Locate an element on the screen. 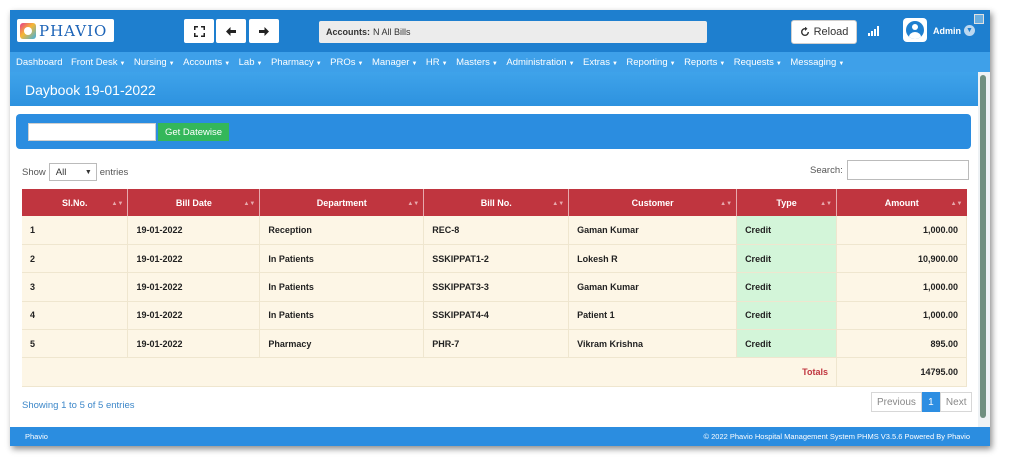  nav-item-reporting: Reporting ▼ is located at coordinates (650, 62).